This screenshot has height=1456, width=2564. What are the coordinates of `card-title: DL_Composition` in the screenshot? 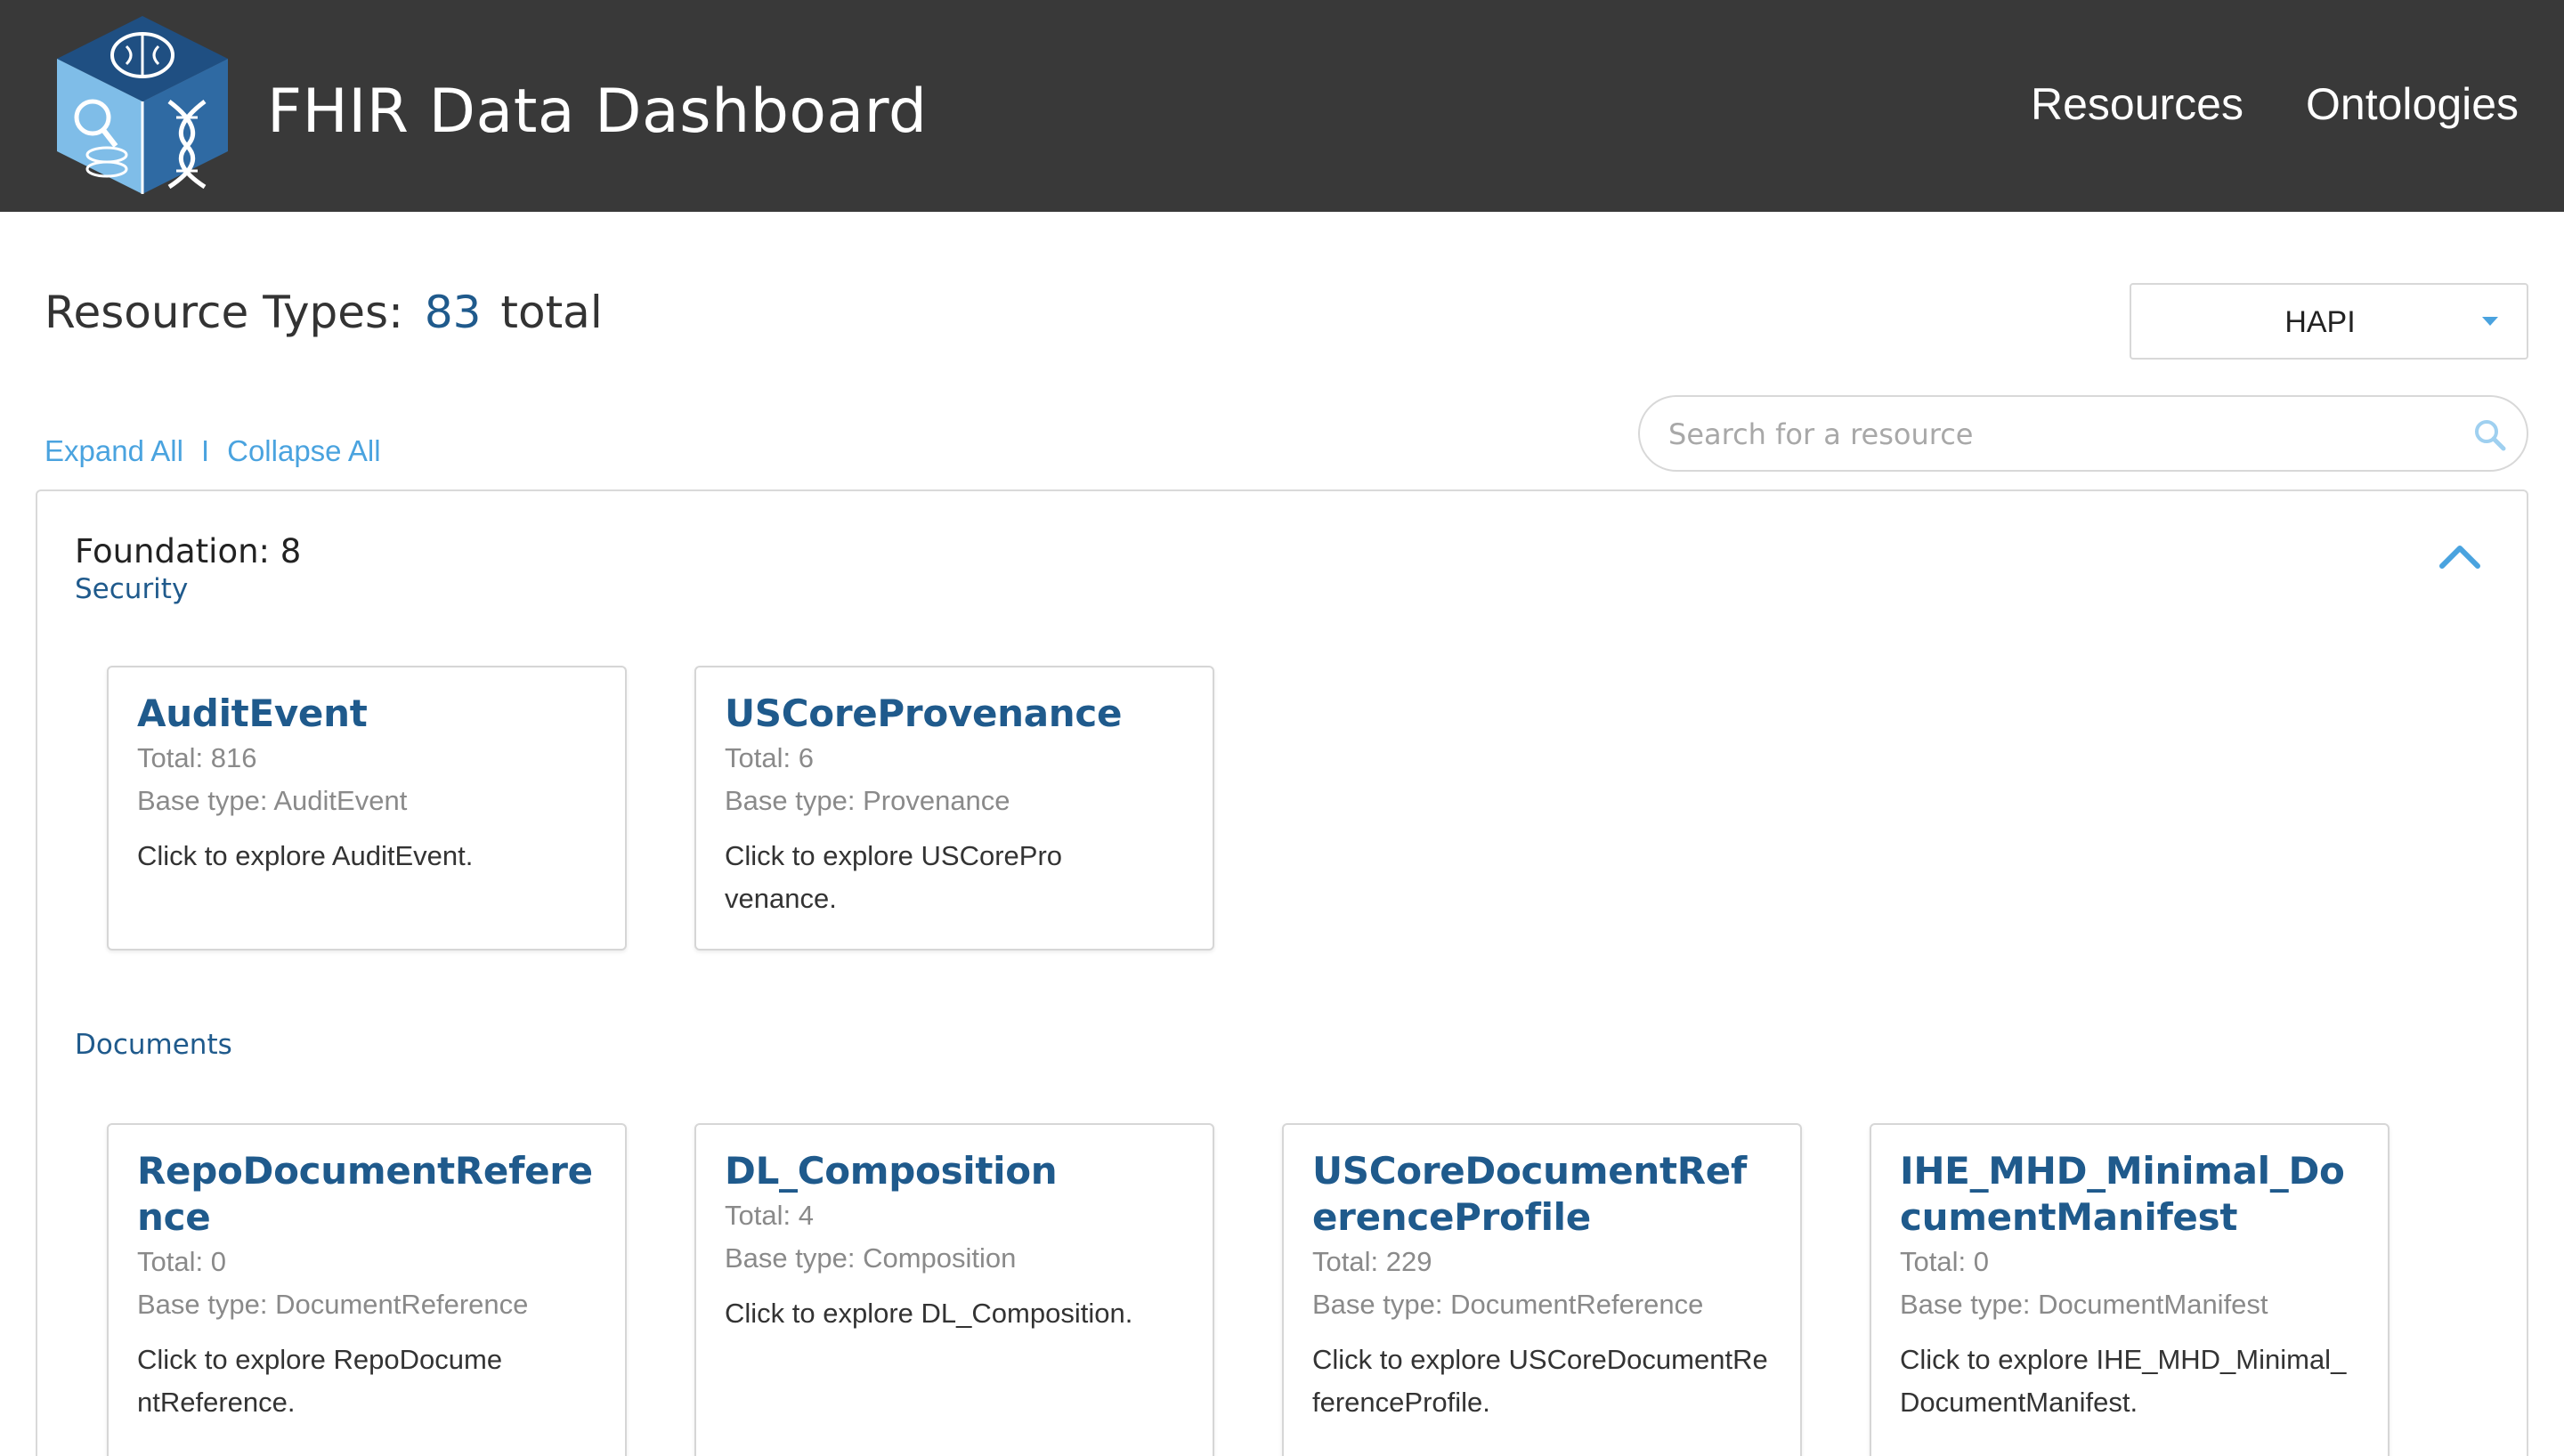 It's located at (954, 1171).